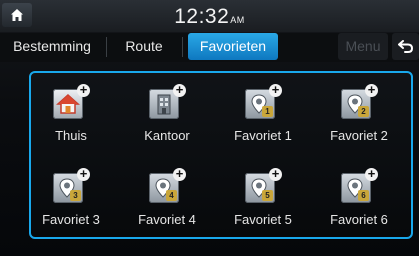 This screenshot has height=256, width=419. I want to click on back-button, so click(405, 46).